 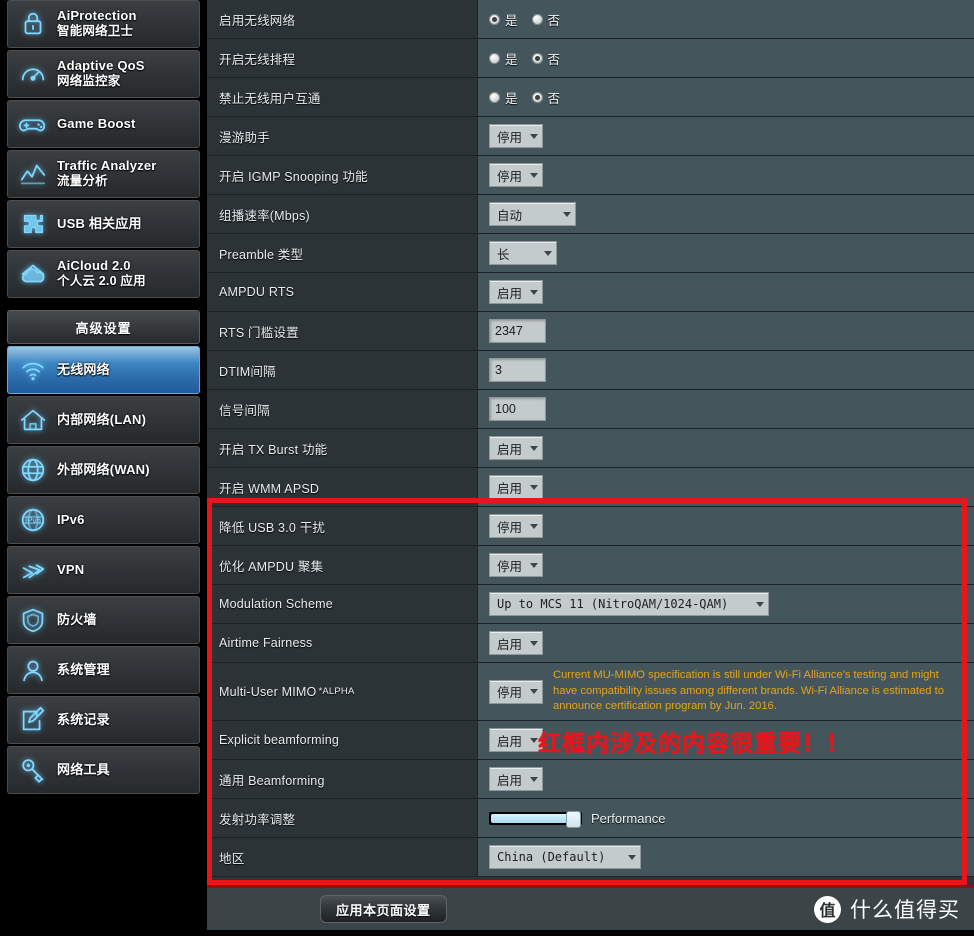 I want to click on setting-dropdown: 自动, so click(x=532, y=214).